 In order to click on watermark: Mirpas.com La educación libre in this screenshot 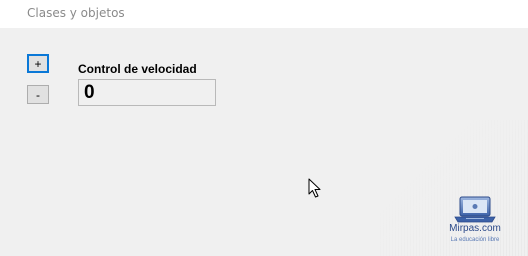, I will do `click(475, 222)`.